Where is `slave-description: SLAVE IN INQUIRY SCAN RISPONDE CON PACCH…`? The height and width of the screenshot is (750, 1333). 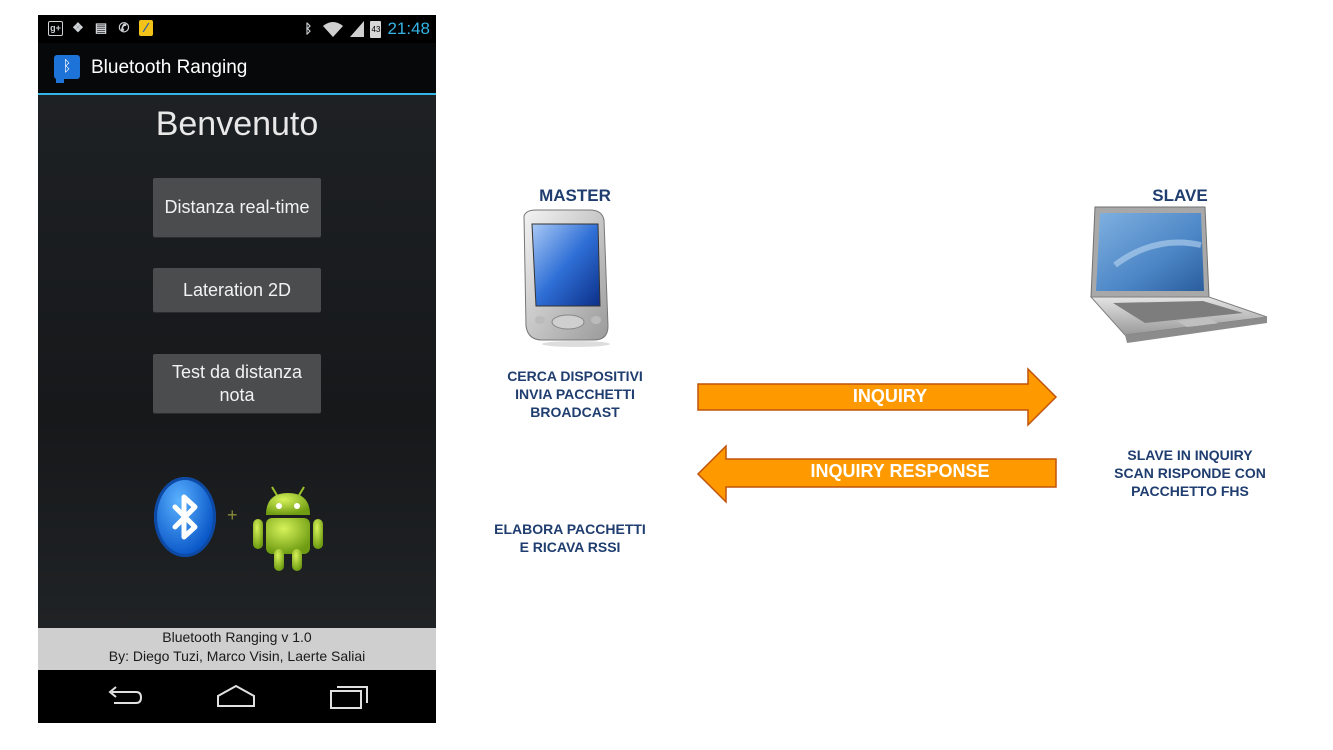 slave-description: SLAVE IN INQUIRY SCAN RISPONDE CON PACCH… is located at coordinates (1190, 473).